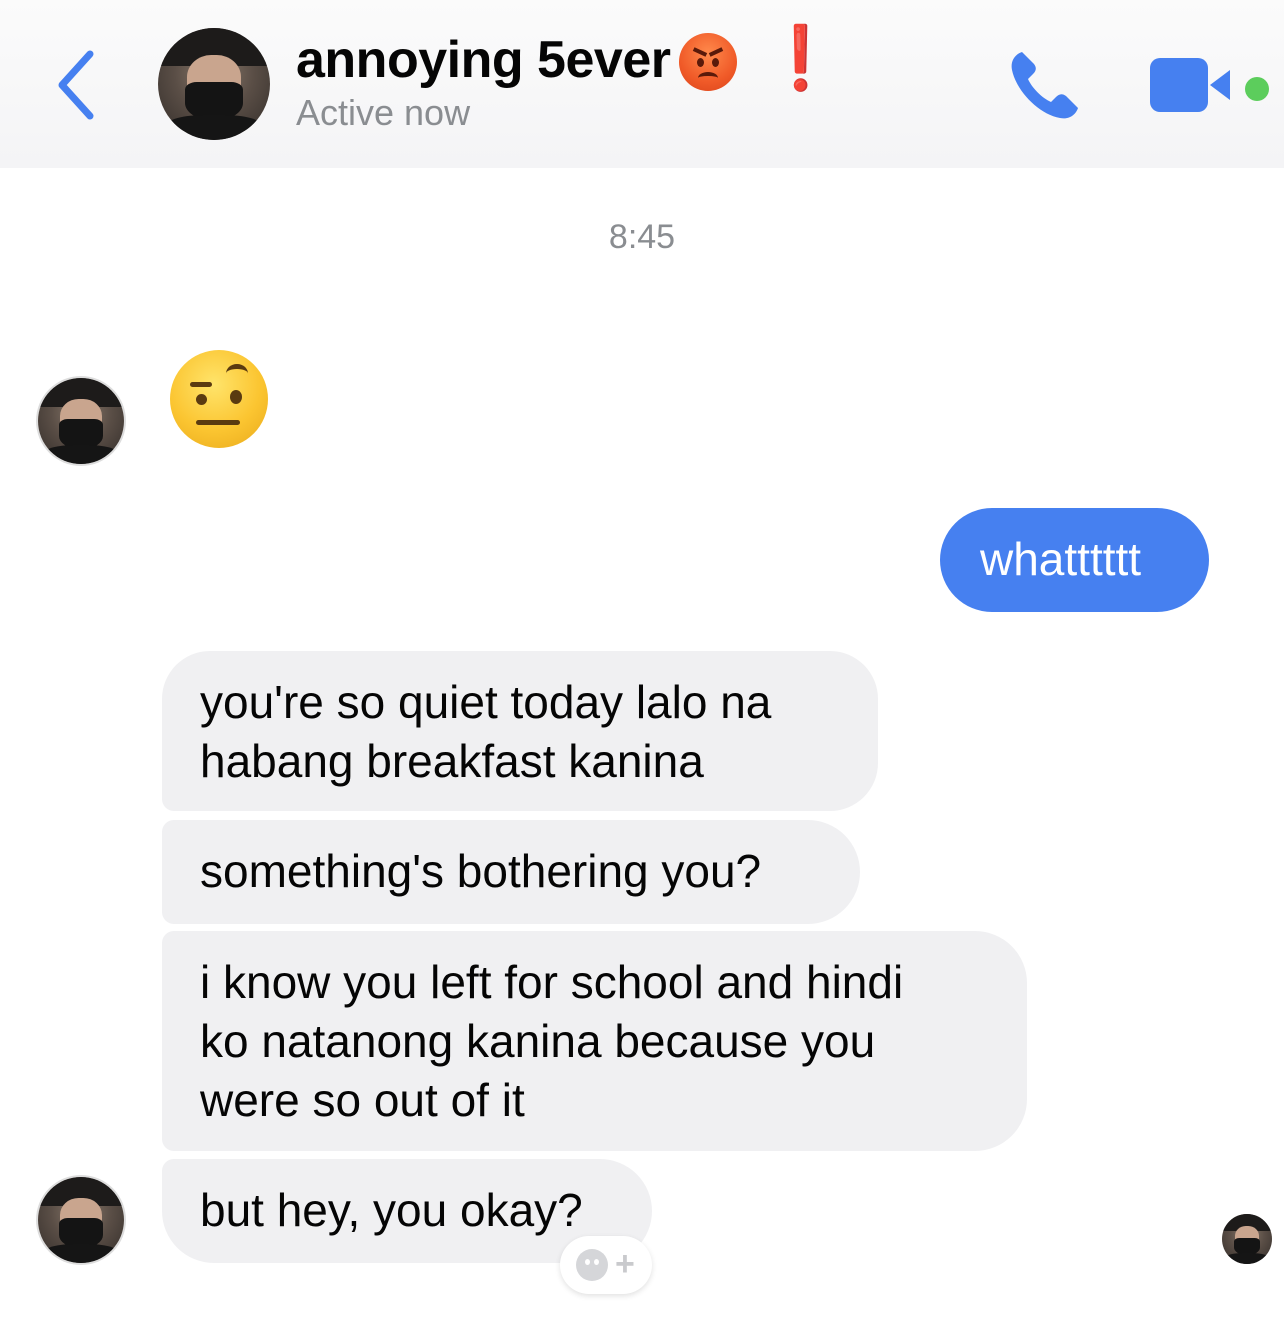 This screenshot has width=1284, height=1339. What do you see at coordinates (1194, 86) in the screenshot?
I see `video-call-button` at bounding box center [1194, 86].